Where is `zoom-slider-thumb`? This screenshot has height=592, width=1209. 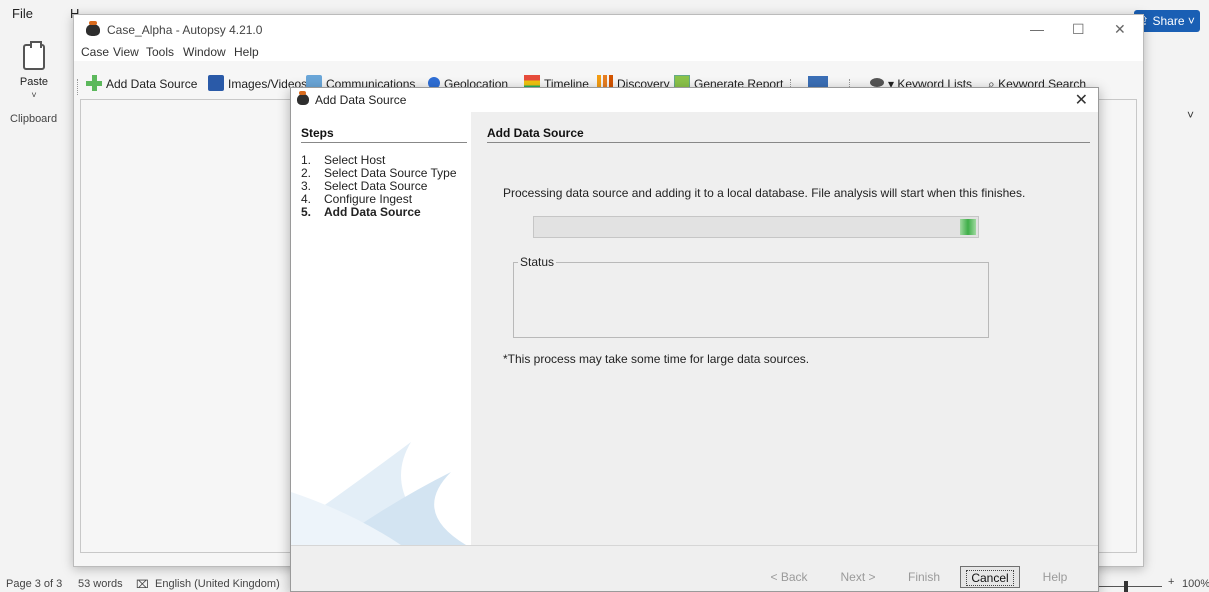 zoom-slider-thumb is located at coordinates (1126, 586).